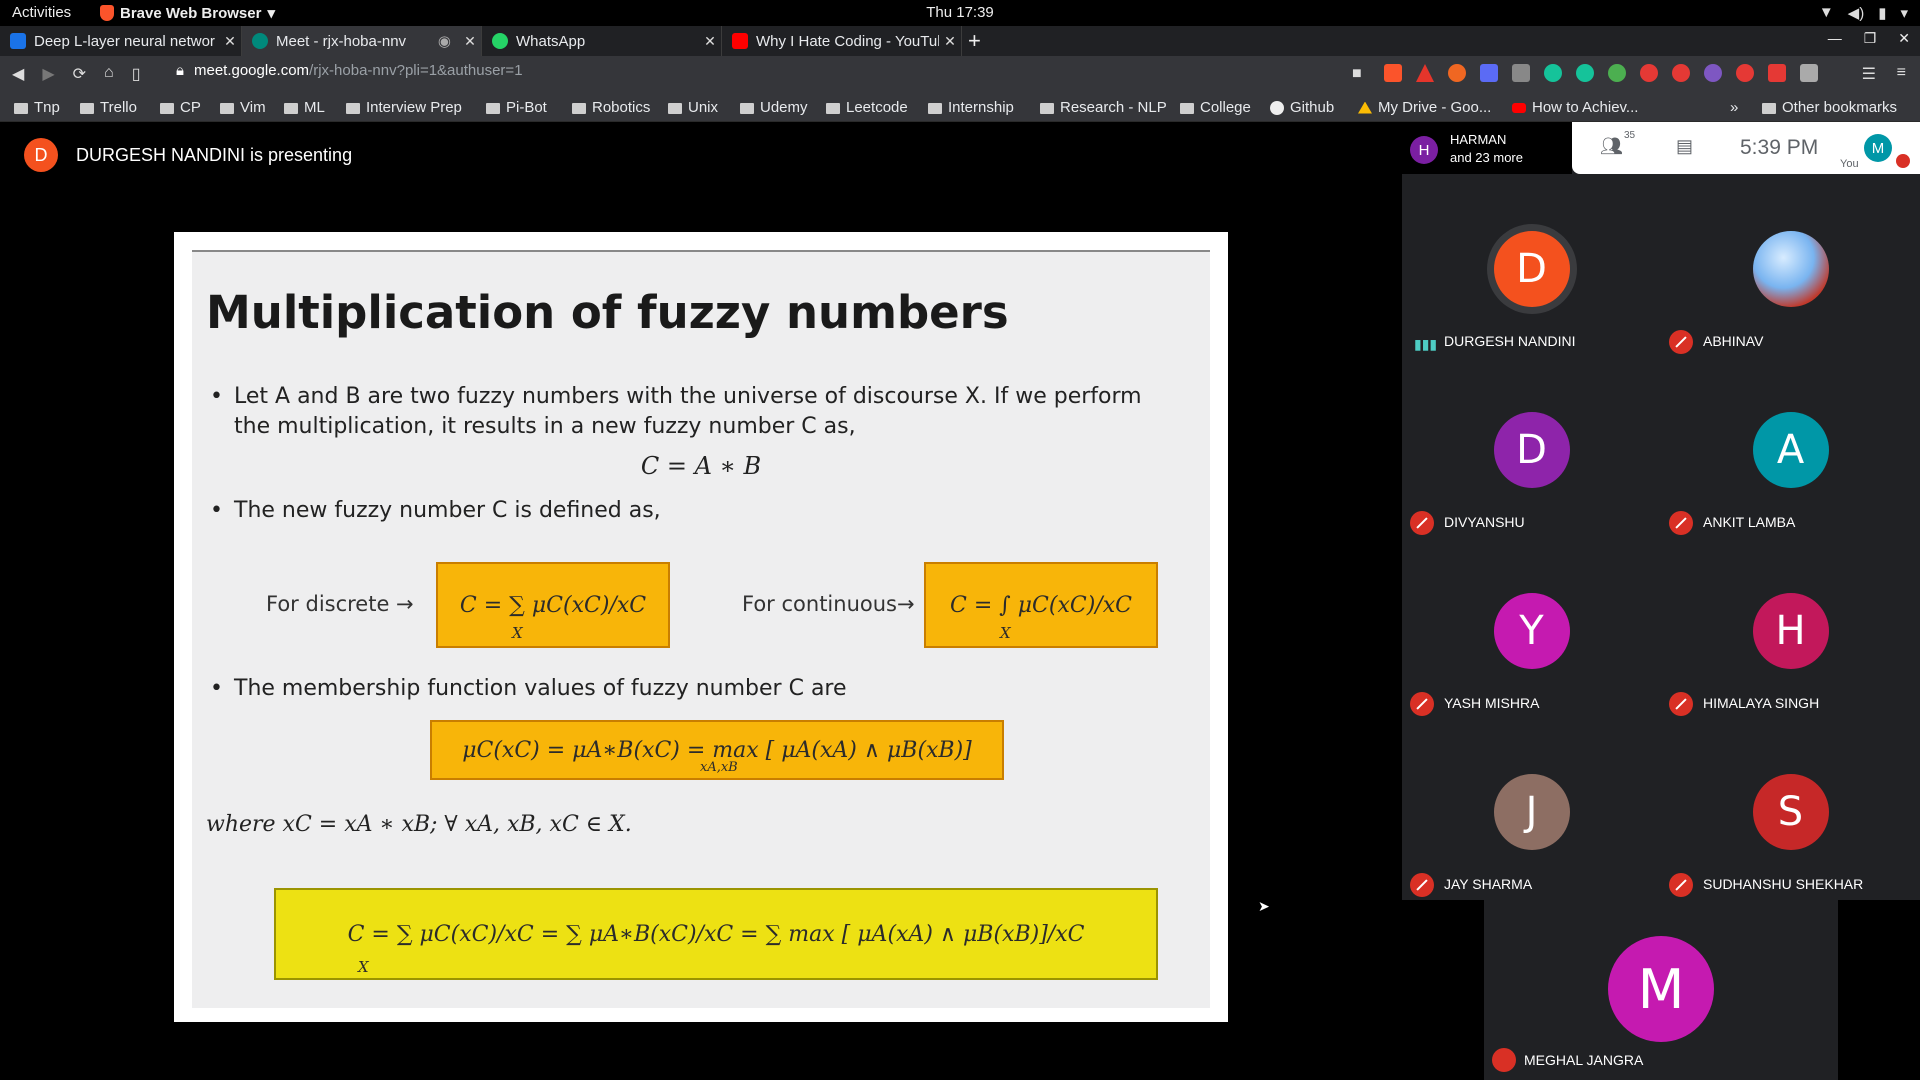 Image resolution: width=1920 pixels, height=1080 pixels. I want to click on bookmark-label: CP, so click(190, 107).